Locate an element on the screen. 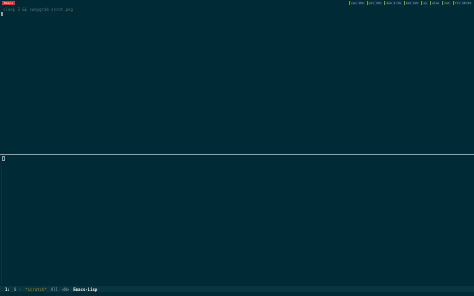 The width and height of the screenshot is (474, 296). status-item: up is located at coordinates (425, 3).